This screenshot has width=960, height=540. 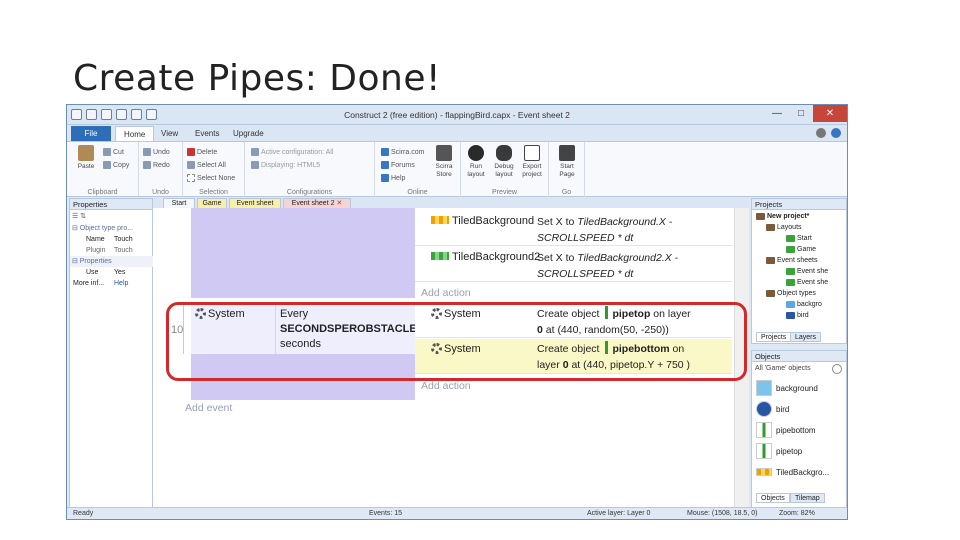 I want to click on prop-use-row: Use Yes, so click(x=112, y=272).